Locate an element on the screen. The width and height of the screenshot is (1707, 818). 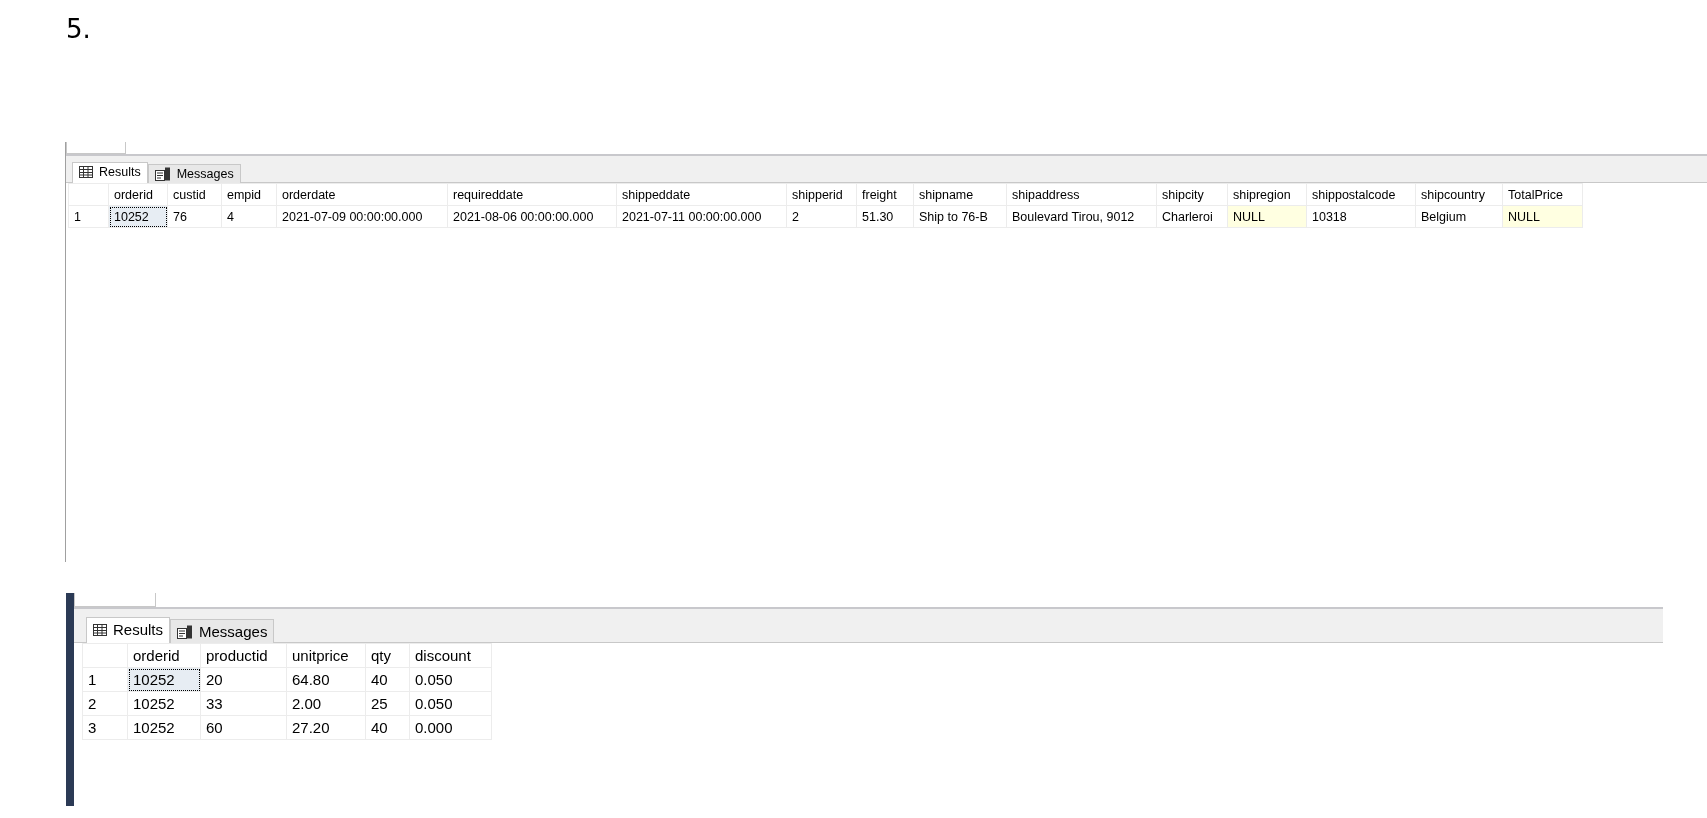
row-number: 2 is located at coordinates (105, 703).